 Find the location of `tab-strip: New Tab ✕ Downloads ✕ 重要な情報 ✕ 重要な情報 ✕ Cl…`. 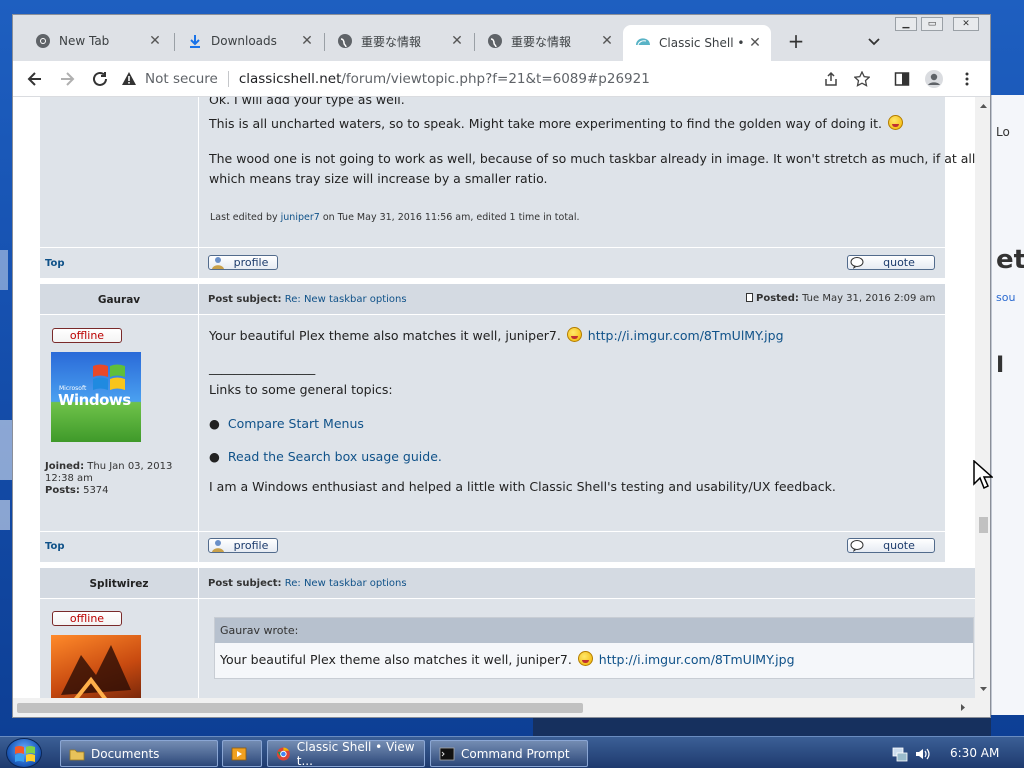

tab-strip: New Tab ✕ Downloads ✕ 重要な情報 ✕ 重要な情報 ✕ Cl… is located at coordinates (501, 38).